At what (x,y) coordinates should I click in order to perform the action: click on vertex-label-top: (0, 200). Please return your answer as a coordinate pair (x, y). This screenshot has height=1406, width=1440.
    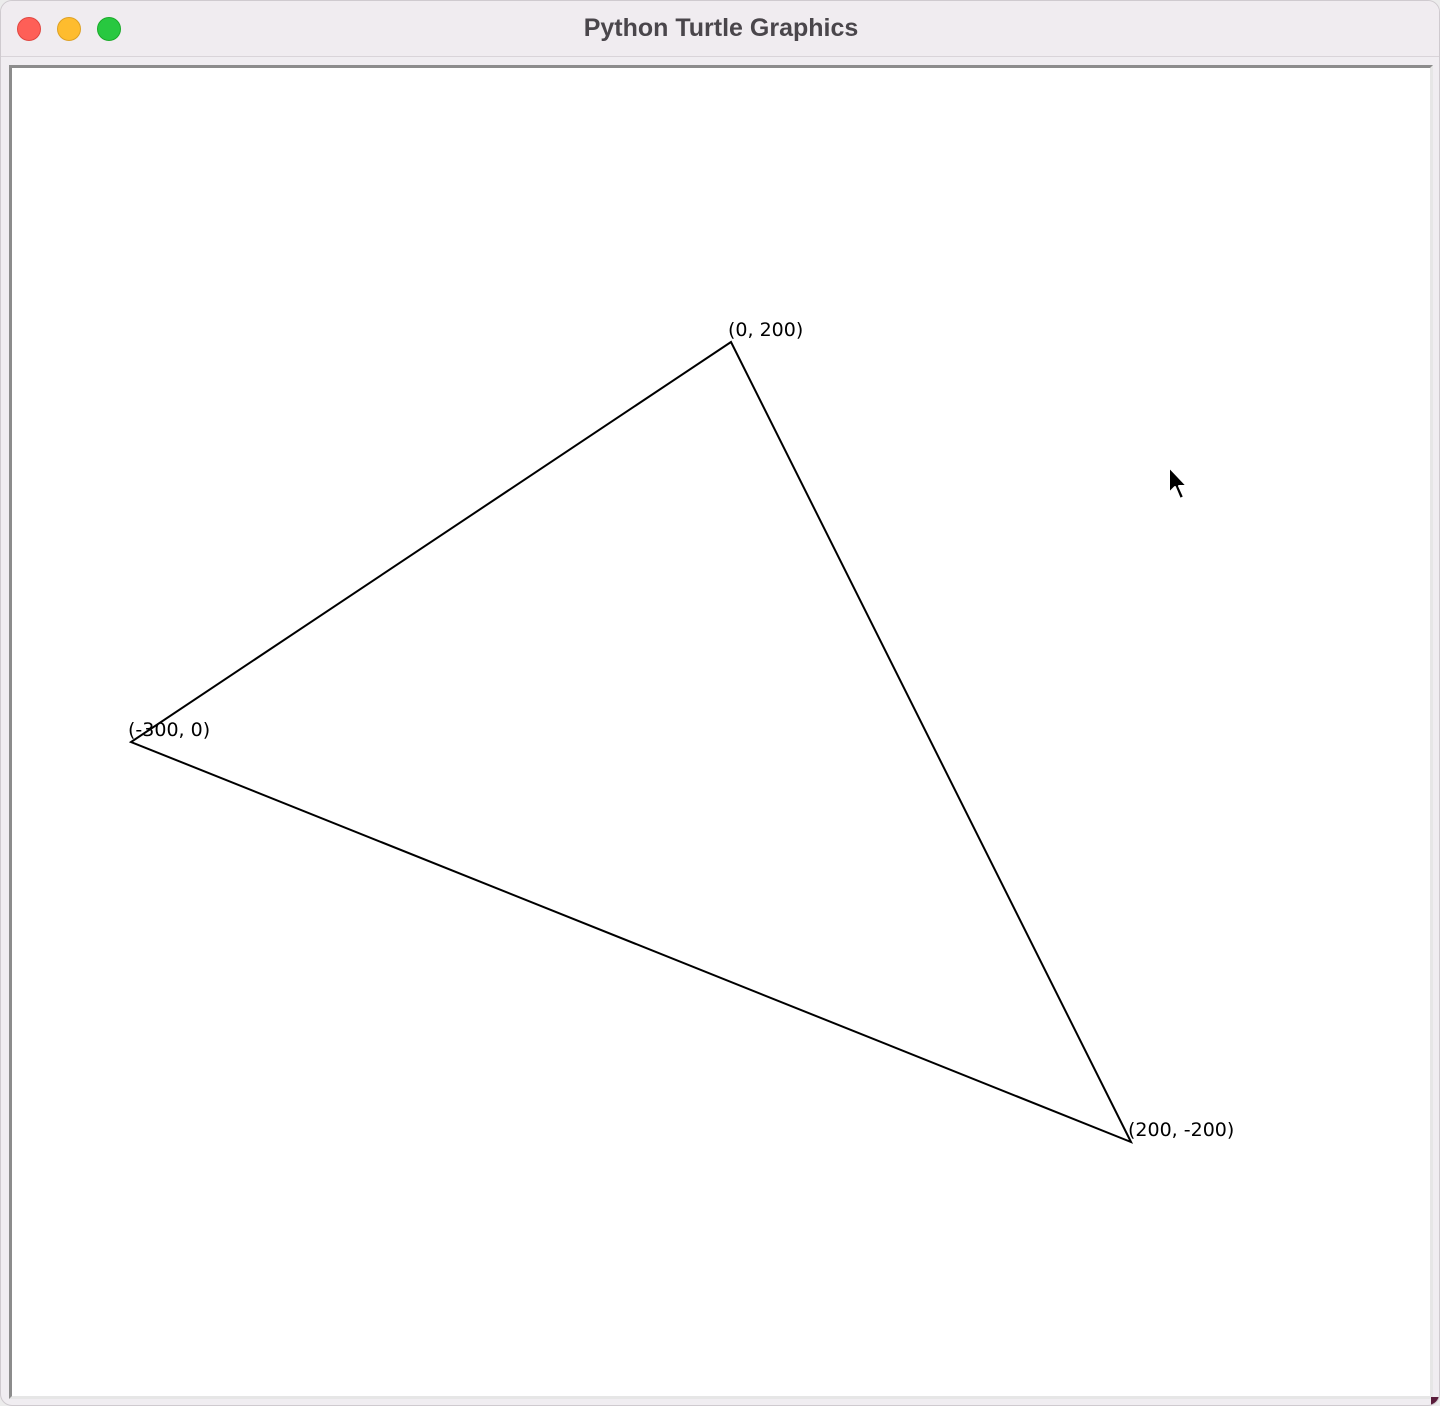
    Looking at the image, I should click on (765, 330).